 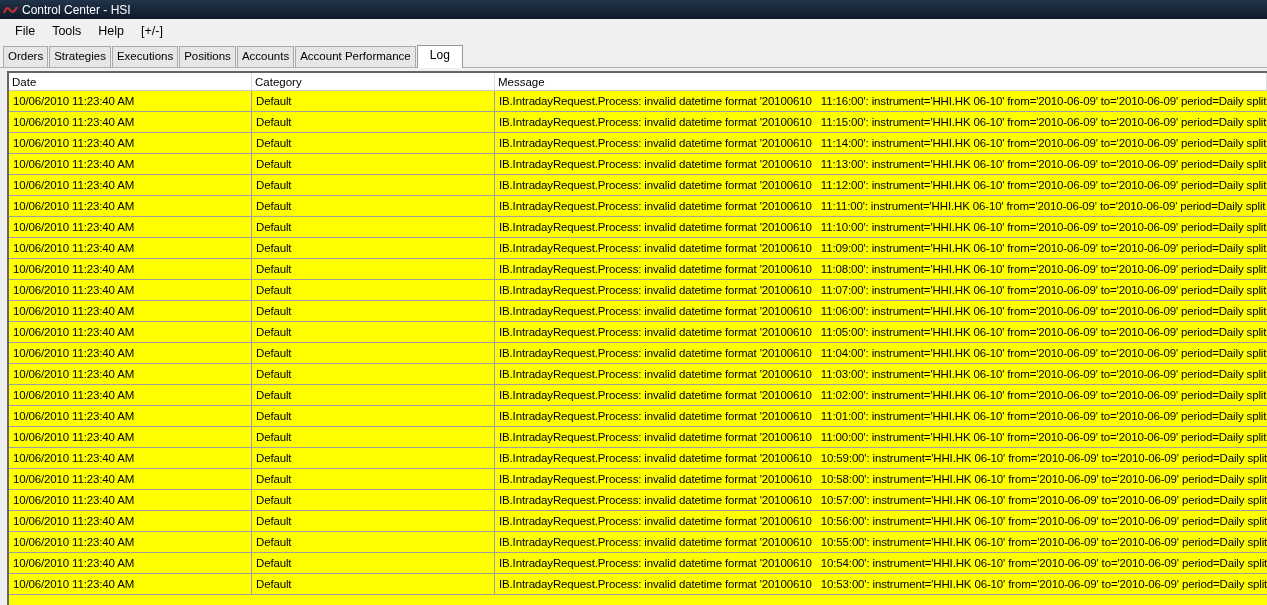 I want to click on table-cell-text: IB.IntradayRequest.Process: invalid datetime format '20100610 11:15:00': instrument='HHI.HK 06-10' from='2010-06-09' to='2010-06-09' period=Daily split, so click(x=882, y=122).